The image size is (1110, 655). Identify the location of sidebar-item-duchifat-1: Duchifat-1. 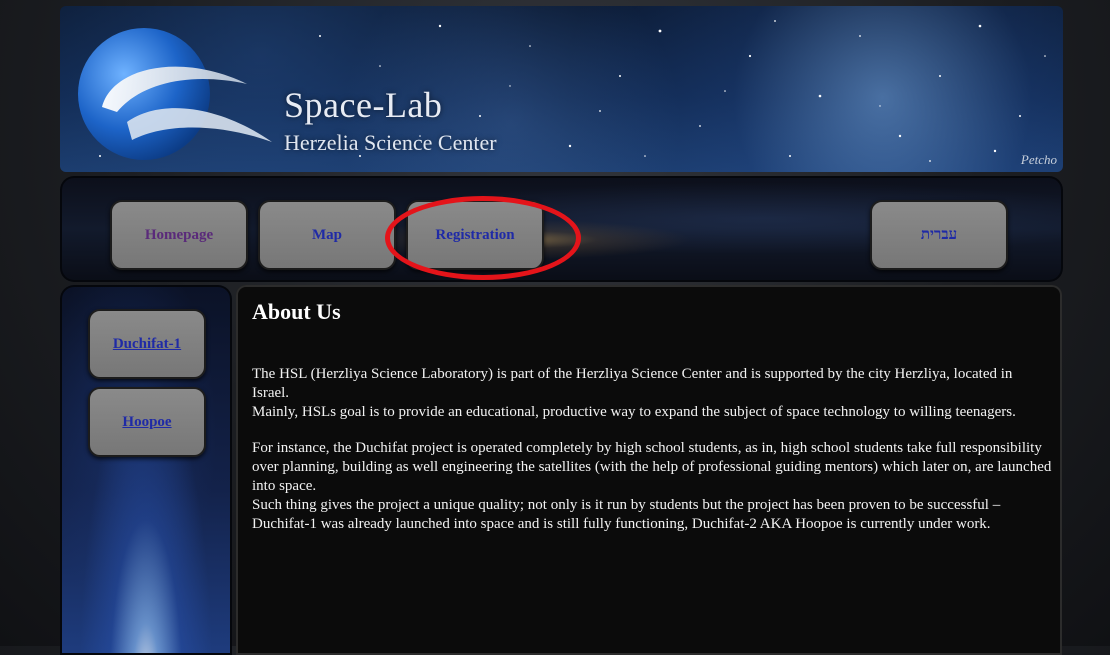
(147, 344).